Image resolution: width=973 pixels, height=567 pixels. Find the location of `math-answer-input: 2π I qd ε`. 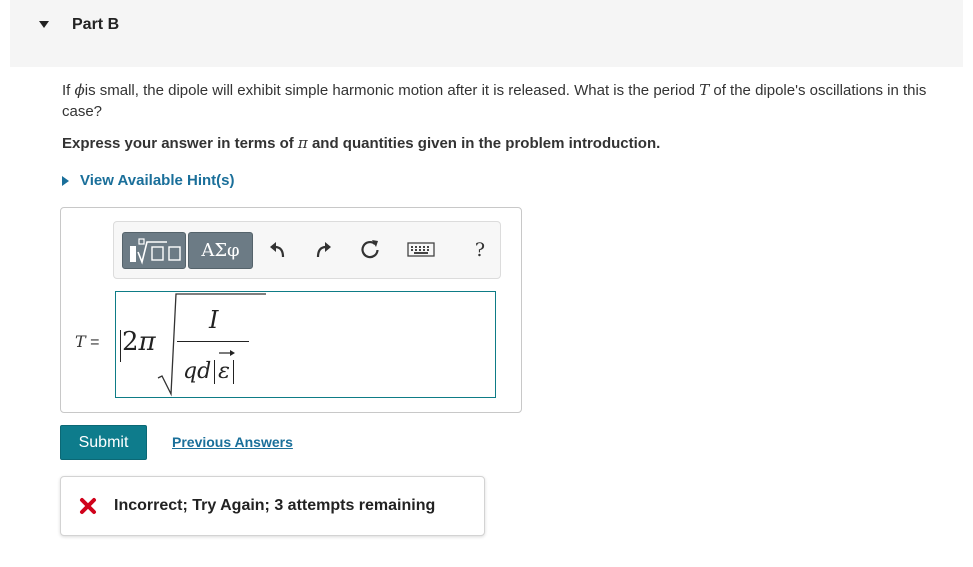

math-answer-input: 2π I qd ε is located at coordinates (305, 344).